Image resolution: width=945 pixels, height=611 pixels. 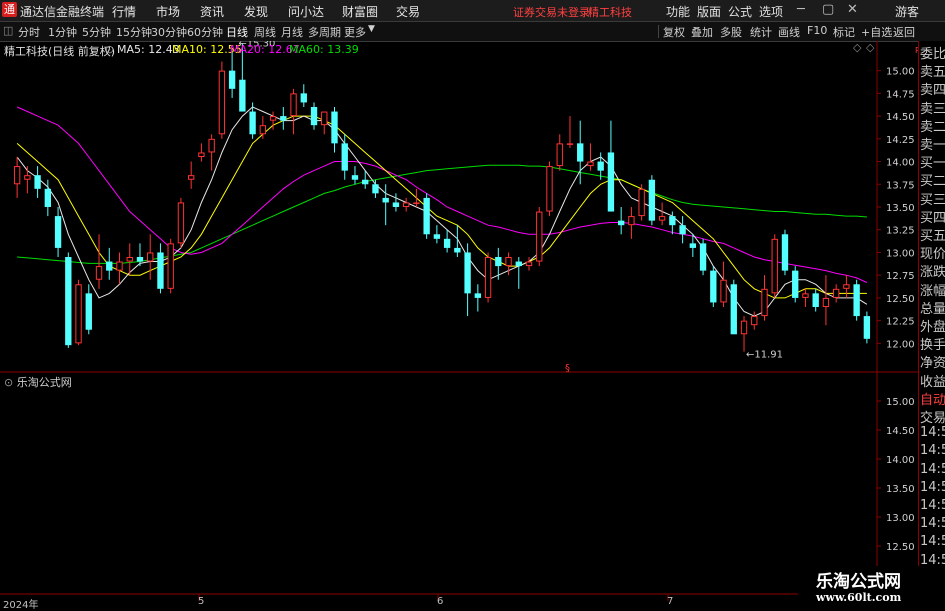 I want to click on sidebar-item: 自动, so click(x=932, y=400).